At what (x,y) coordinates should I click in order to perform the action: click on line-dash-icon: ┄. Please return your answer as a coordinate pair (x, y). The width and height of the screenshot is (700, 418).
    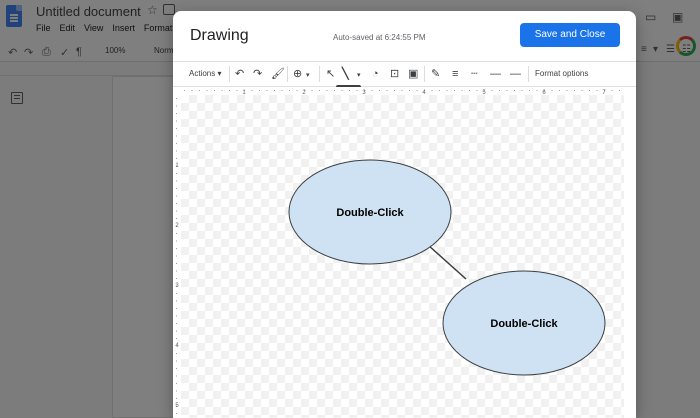
    Looking at the image, I should click on (474, 74).